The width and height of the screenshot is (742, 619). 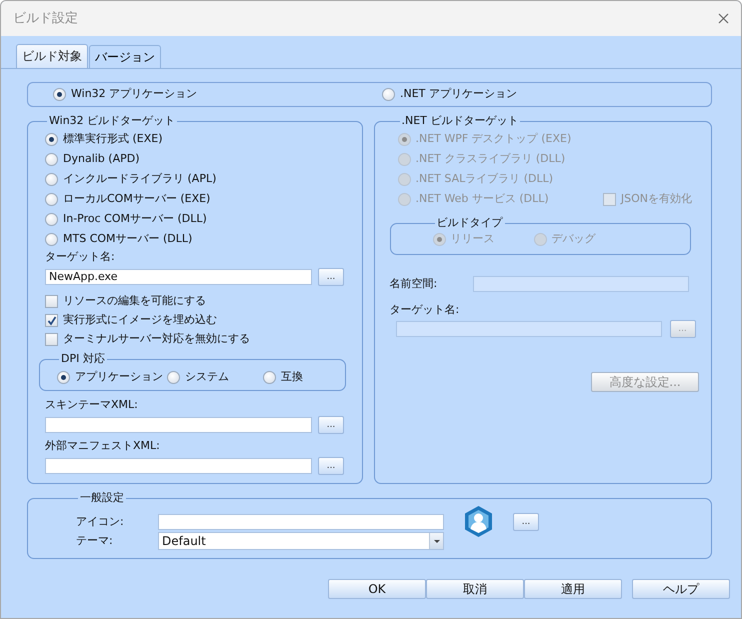 What do you see at coordinates (95, 541) in the screenshot?
I see `field-label: テーマ:` at bounding box center [95, 541].